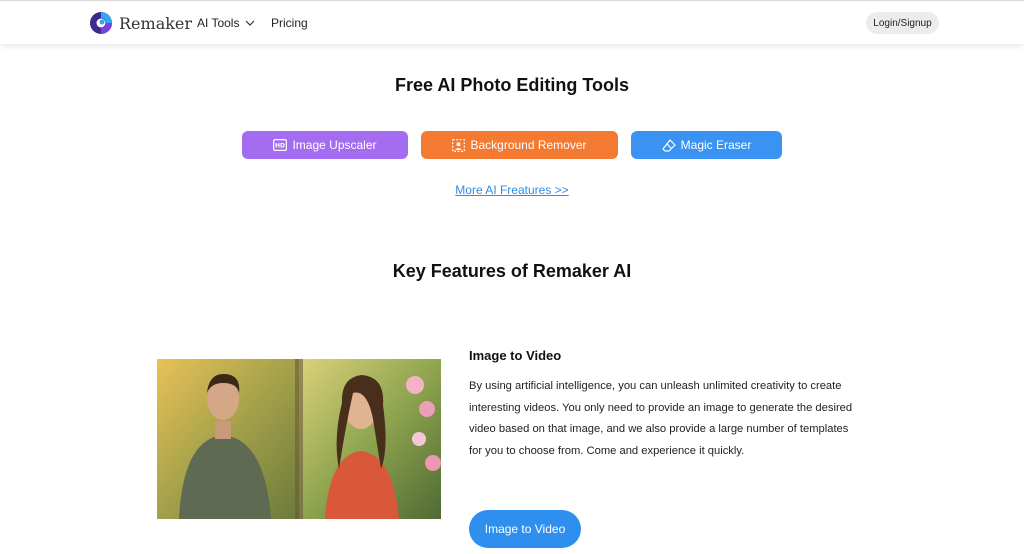 This screenshot has width=1024, height=554. Describe the element at coordinates (218, 23) in the screenshot. I see `nav-ai-tools-label: AI Tools` at that location.